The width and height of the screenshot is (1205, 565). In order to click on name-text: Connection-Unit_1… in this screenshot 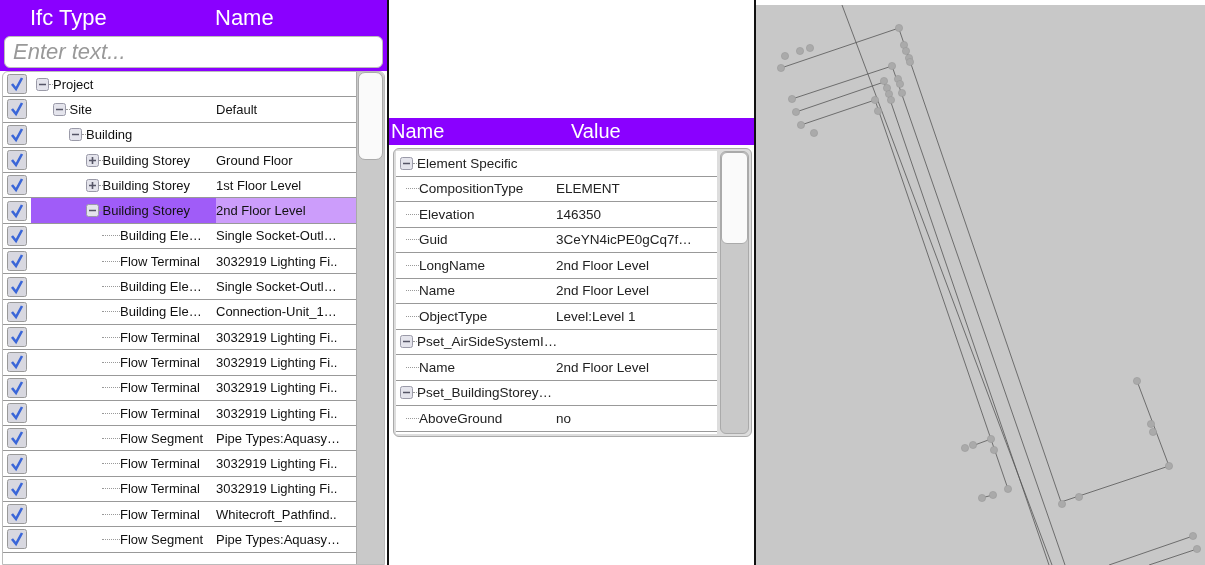, I will do `click(276, 312)`.